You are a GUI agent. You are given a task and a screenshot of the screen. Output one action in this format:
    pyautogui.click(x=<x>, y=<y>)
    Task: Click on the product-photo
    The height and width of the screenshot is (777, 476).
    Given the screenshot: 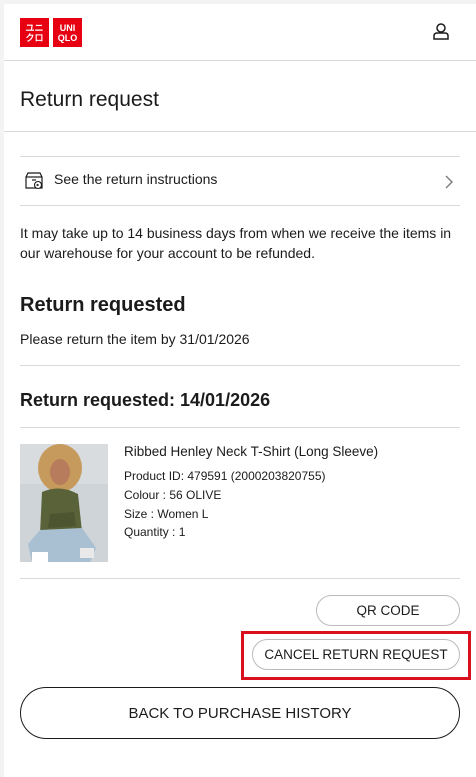 What is the action you would take?
    pyautogui.click(x=64, y=503)
    